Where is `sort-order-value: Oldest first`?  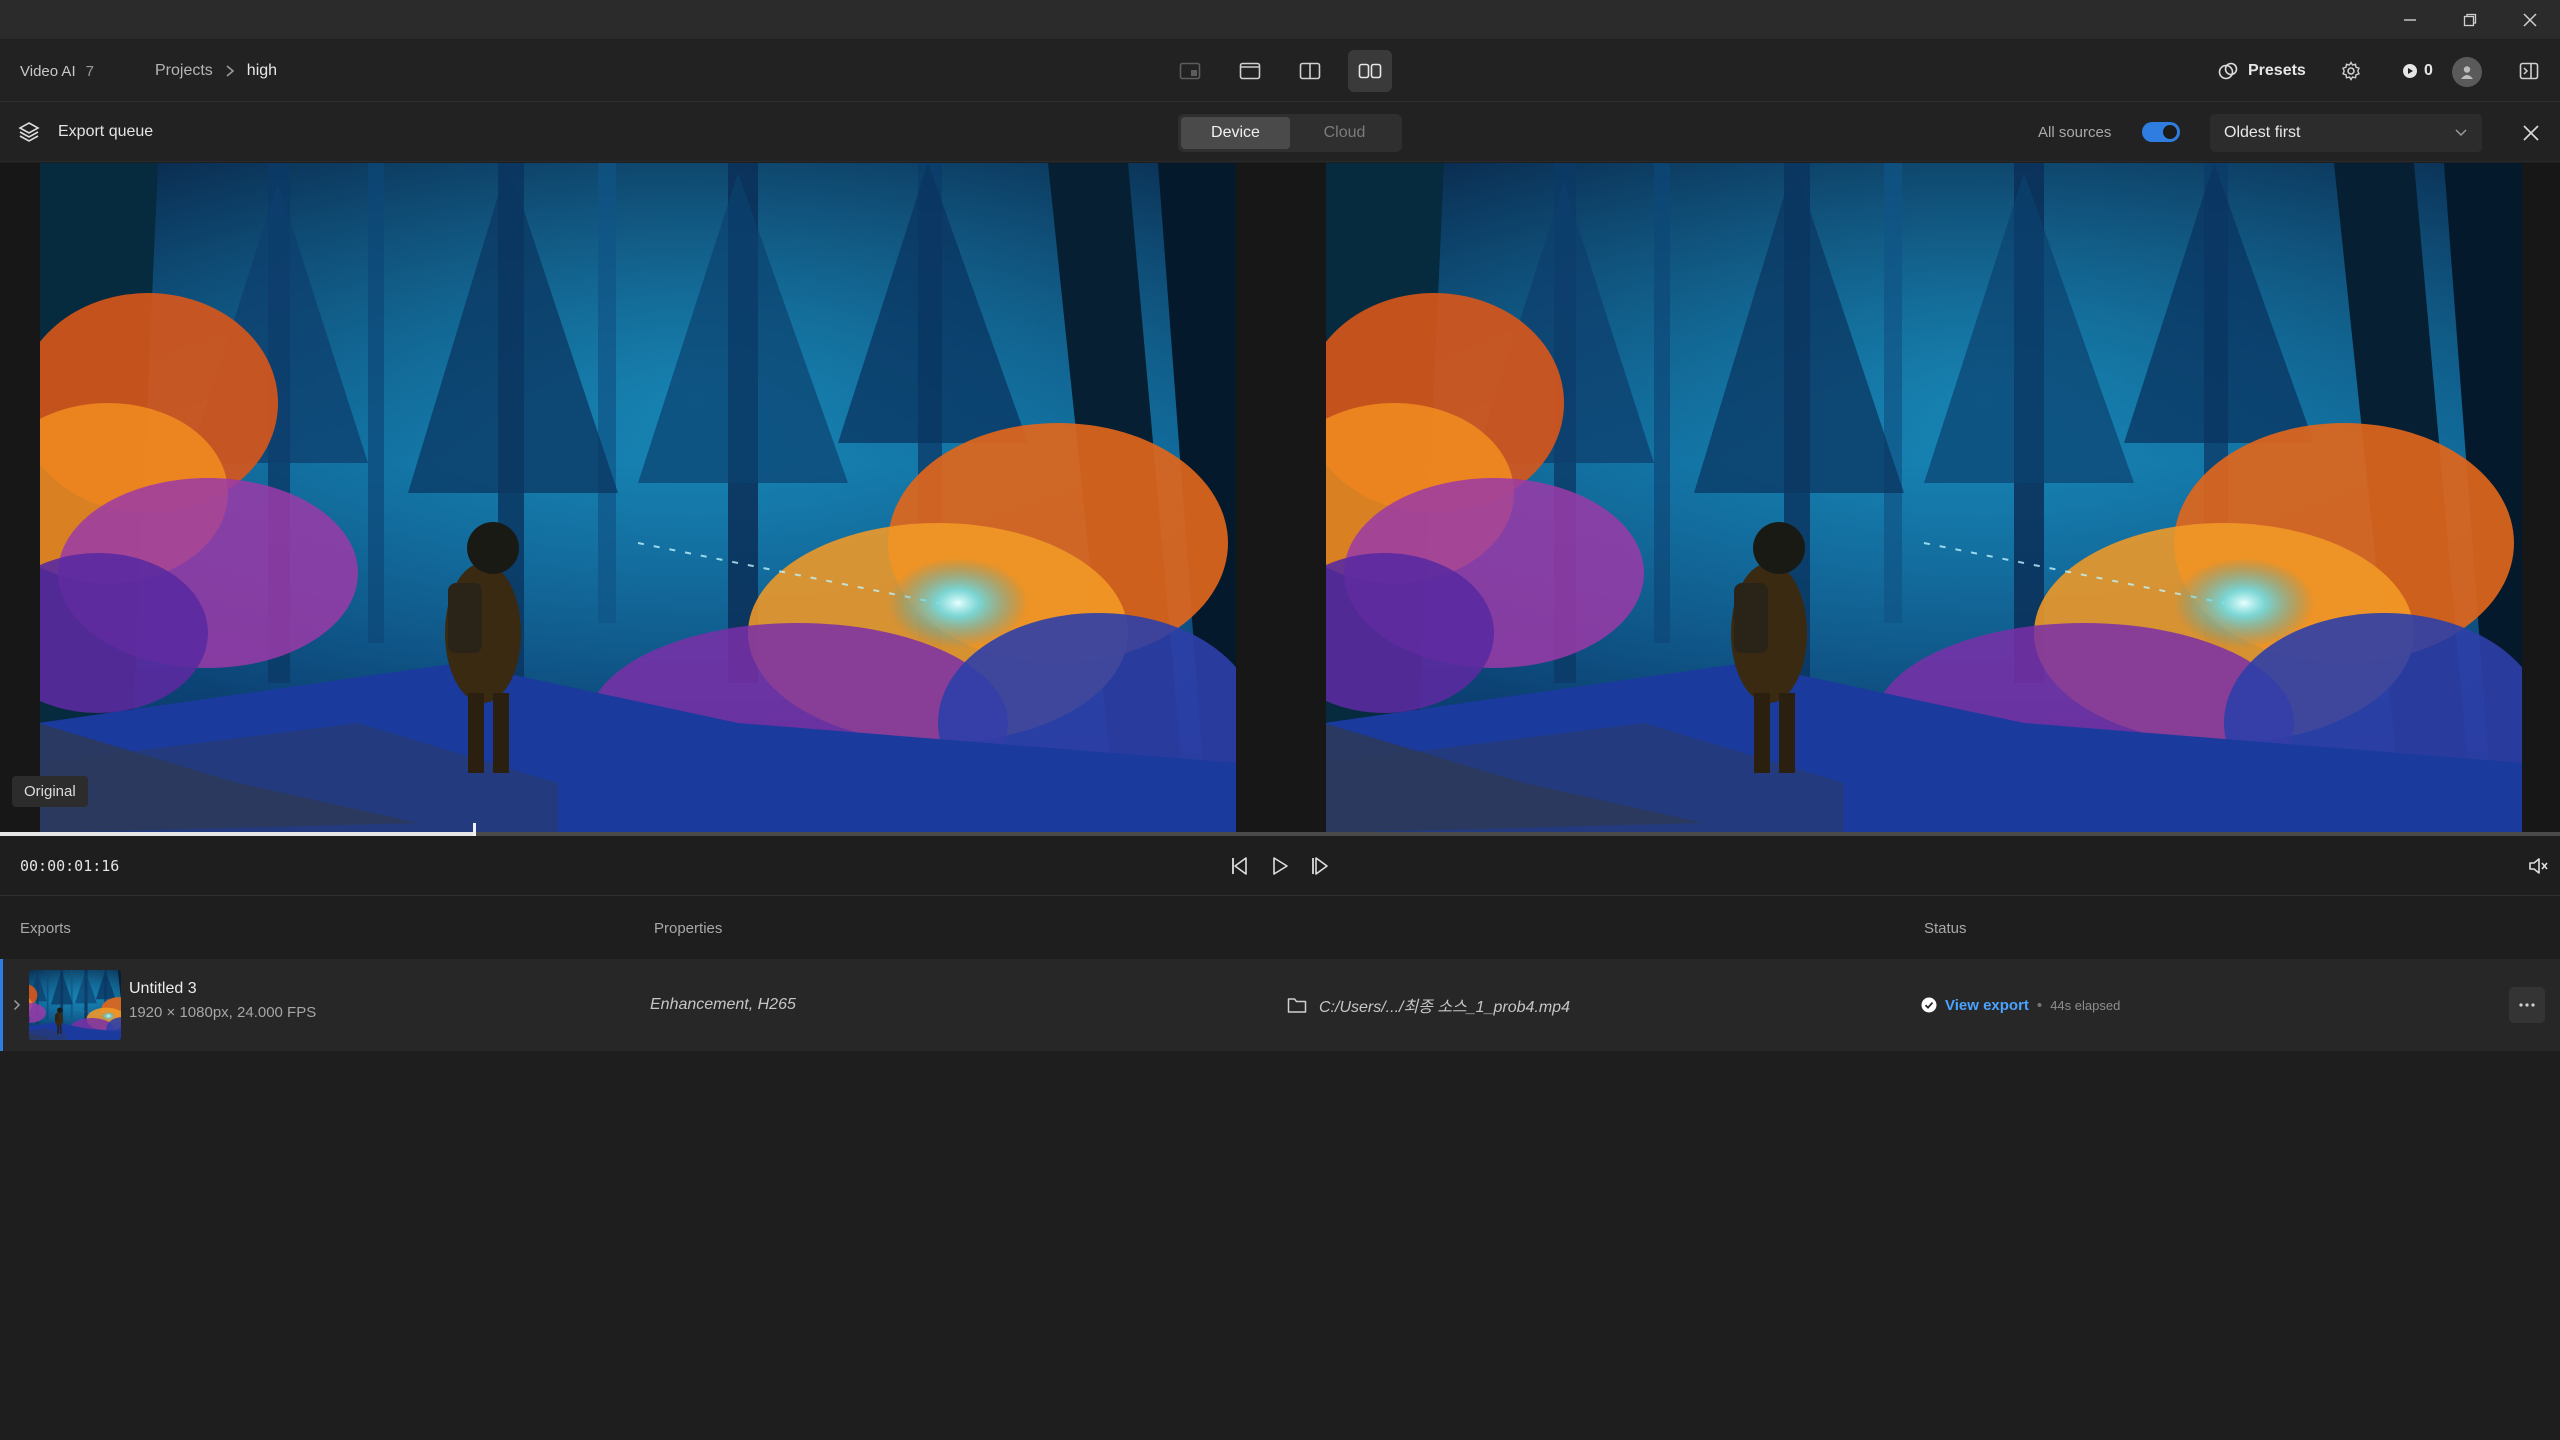 sort-order-value: Oldest first is located at coordinates (2262, 132).